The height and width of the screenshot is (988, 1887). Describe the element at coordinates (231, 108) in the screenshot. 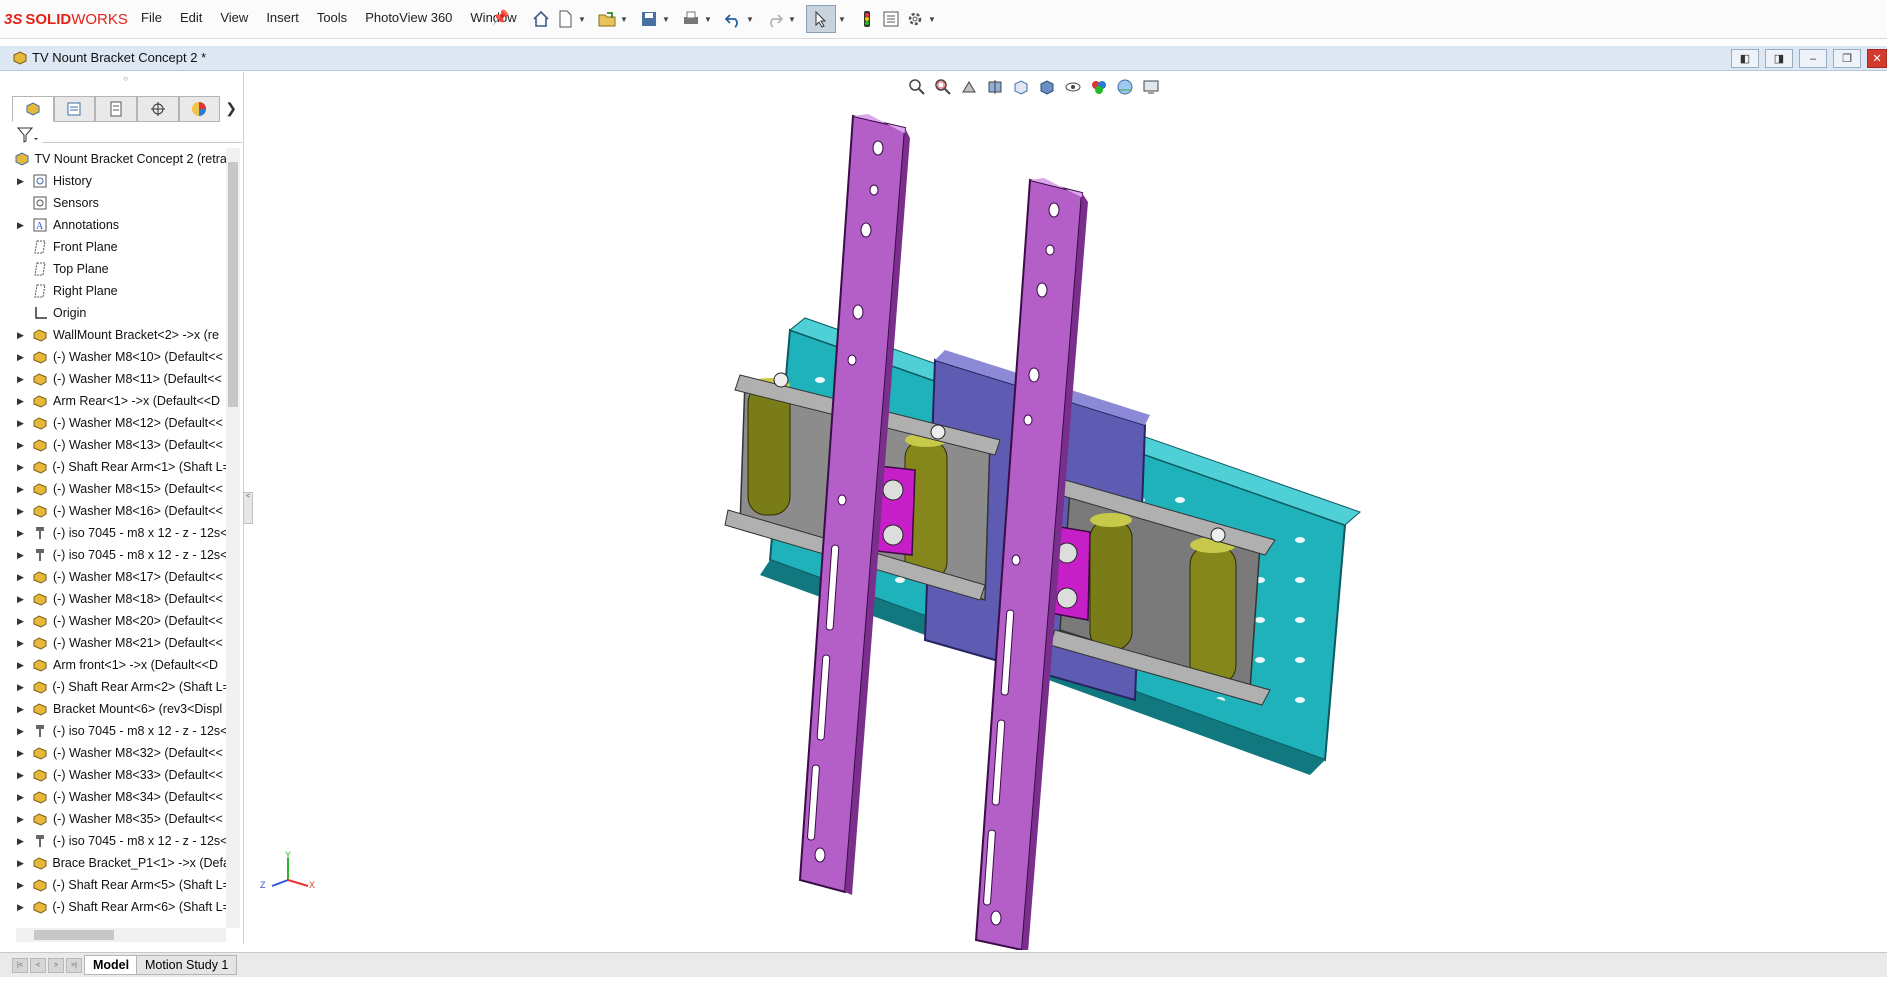

I see `chevron-right-icon: ❯` at that location.